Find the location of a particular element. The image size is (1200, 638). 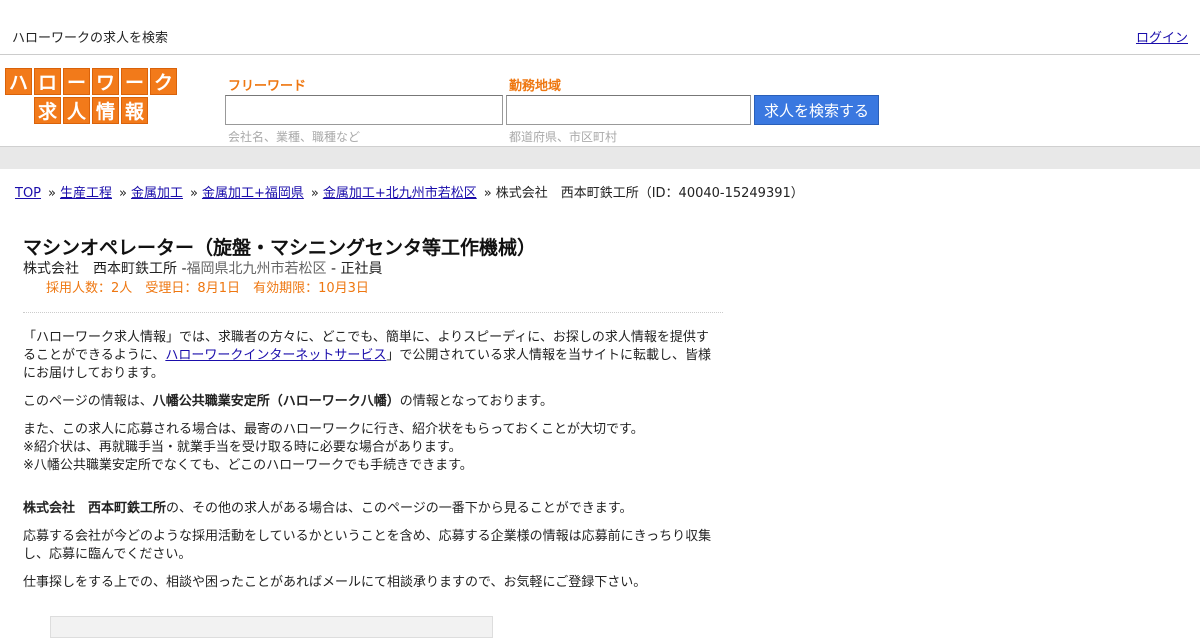

breadcrumb-current: 株式会社 西本町鉄工所（ID：40040-15249391） is located at coordinates (649, 193).